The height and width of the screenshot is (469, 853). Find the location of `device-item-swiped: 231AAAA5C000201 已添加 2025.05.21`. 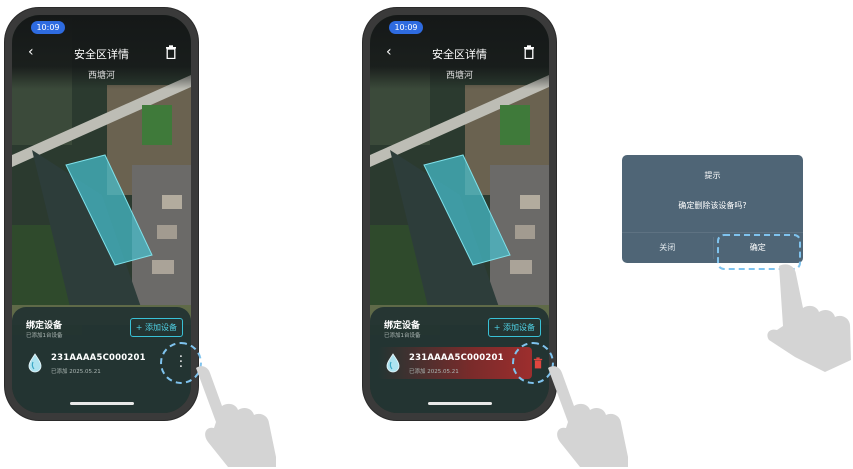

device-item-swiped: 231AAAA5C000201 已添加 2025.05.21 is located at coordinates (455, 363).